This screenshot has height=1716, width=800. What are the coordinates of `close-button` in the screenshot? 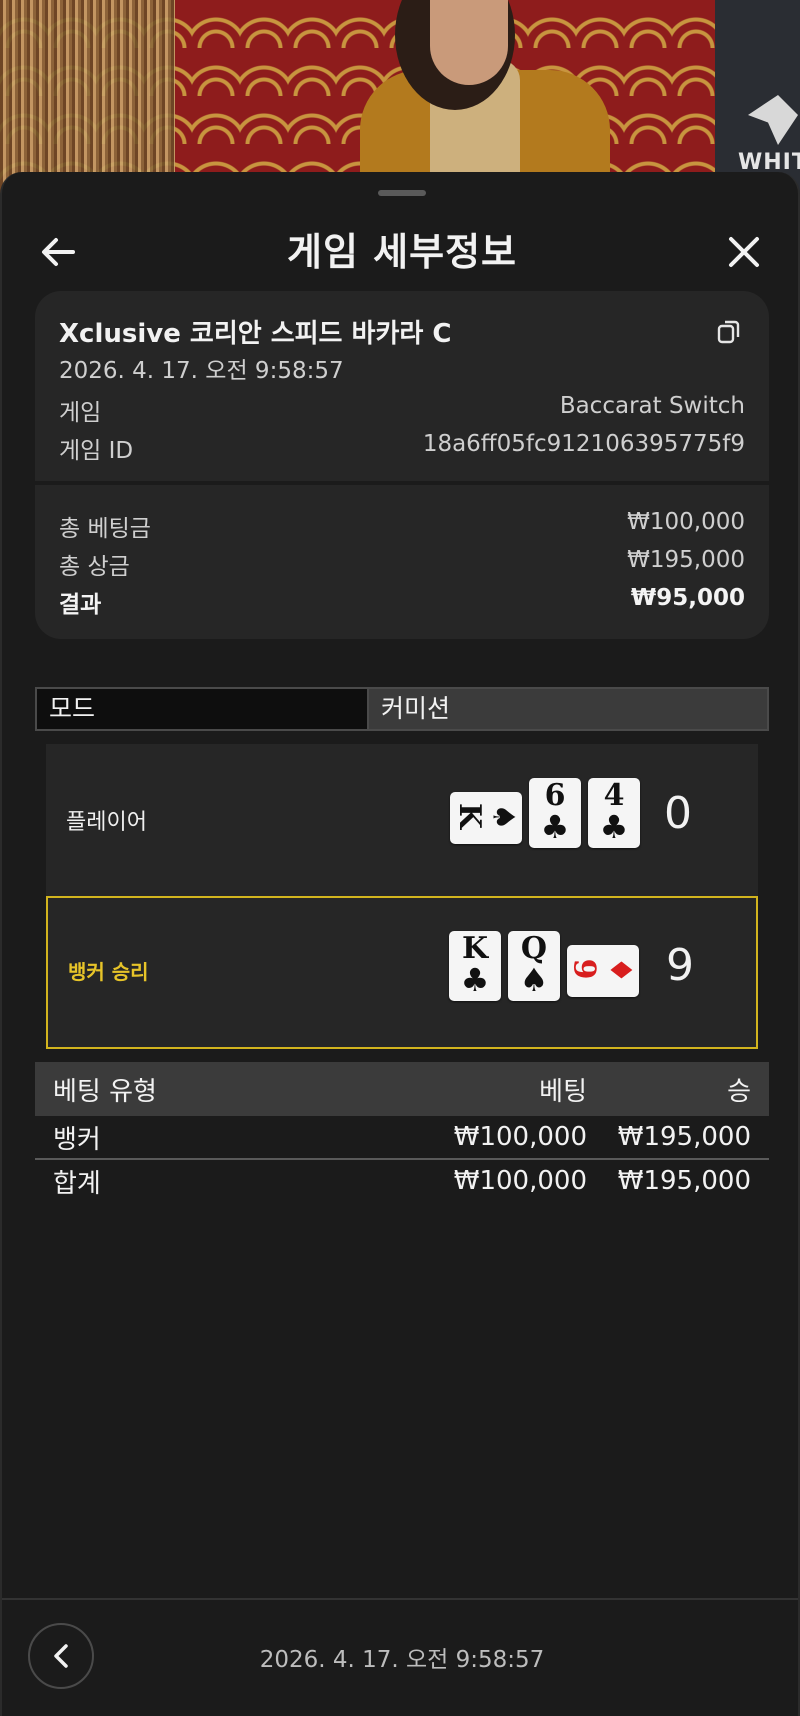 It's located at (744, 252).